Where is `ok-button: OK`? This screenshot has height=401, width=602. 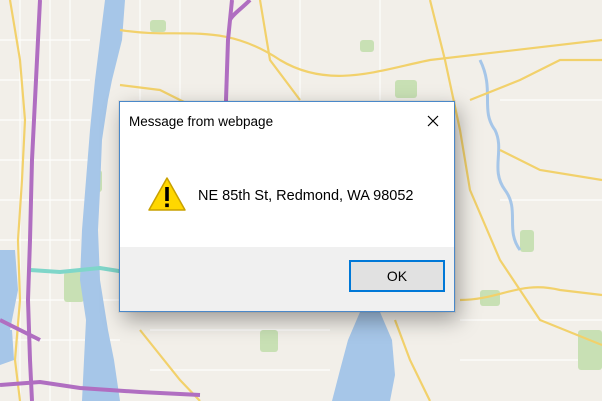
ok-button: OK is located at coordinates (397, 276).